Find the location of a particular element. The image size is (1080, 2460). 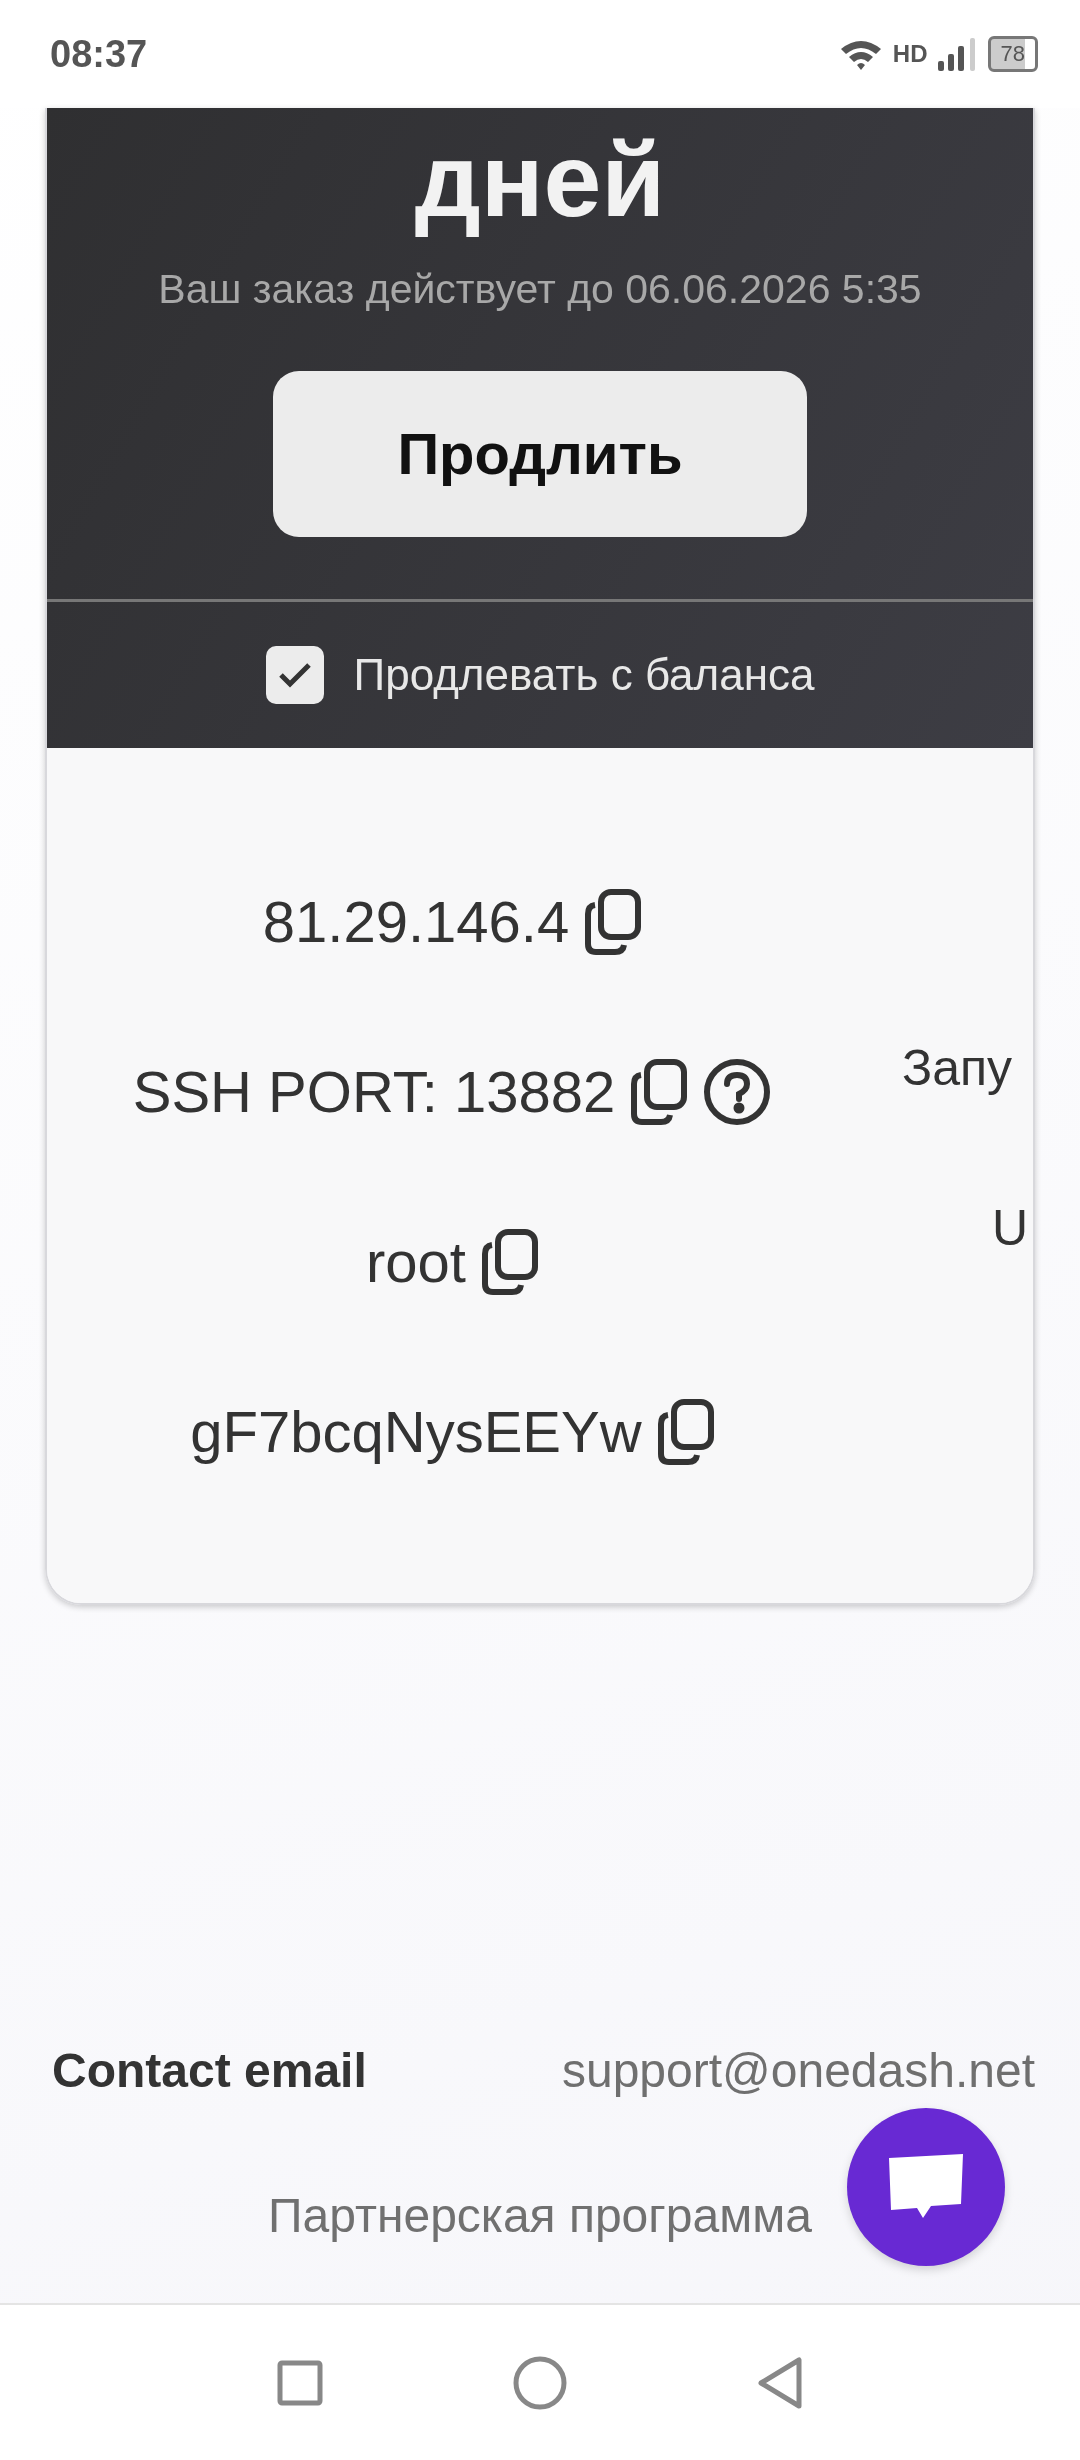

back-icon is located at coordinates (780, 2382).